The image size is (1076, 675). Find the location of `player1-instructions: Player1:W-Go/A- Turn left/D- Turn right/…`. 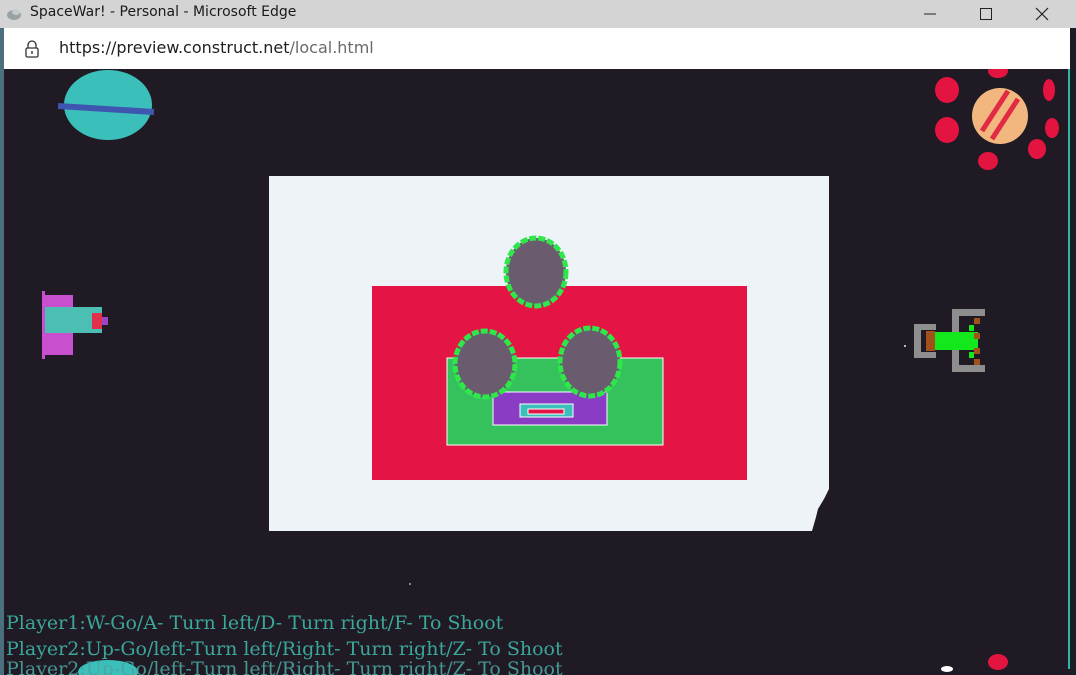

player1-instructions: Player1:W-Go/A- Turn left/D- Turn right/… is located at coordinates (255, 623).